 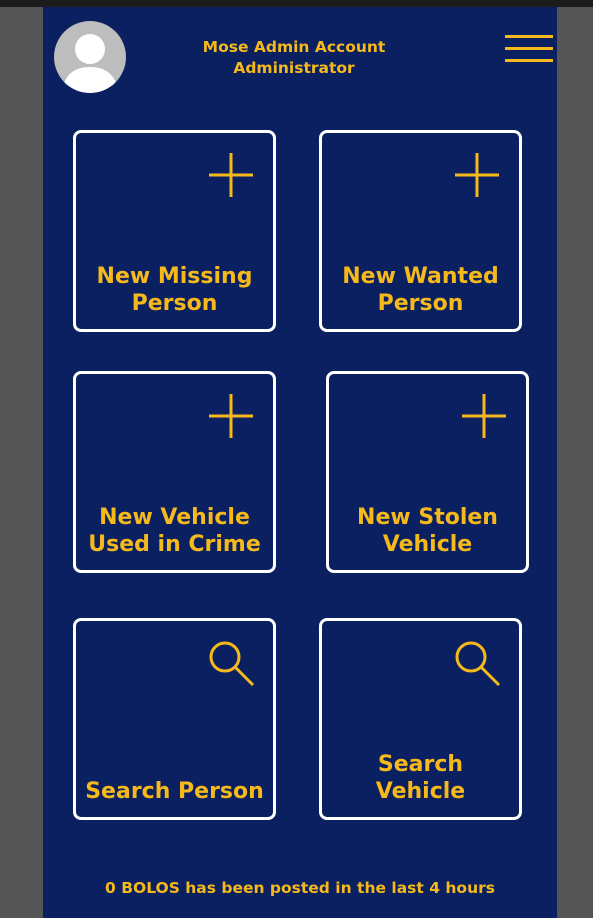 I want to click on tile-label-line1: Search Vehicle, so click(x=420, y=778).